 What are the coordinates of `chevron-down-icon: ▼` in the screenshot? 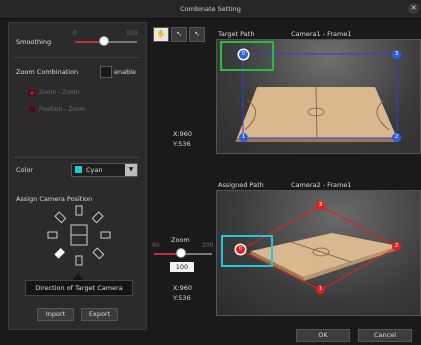 It's located at (131, 170).